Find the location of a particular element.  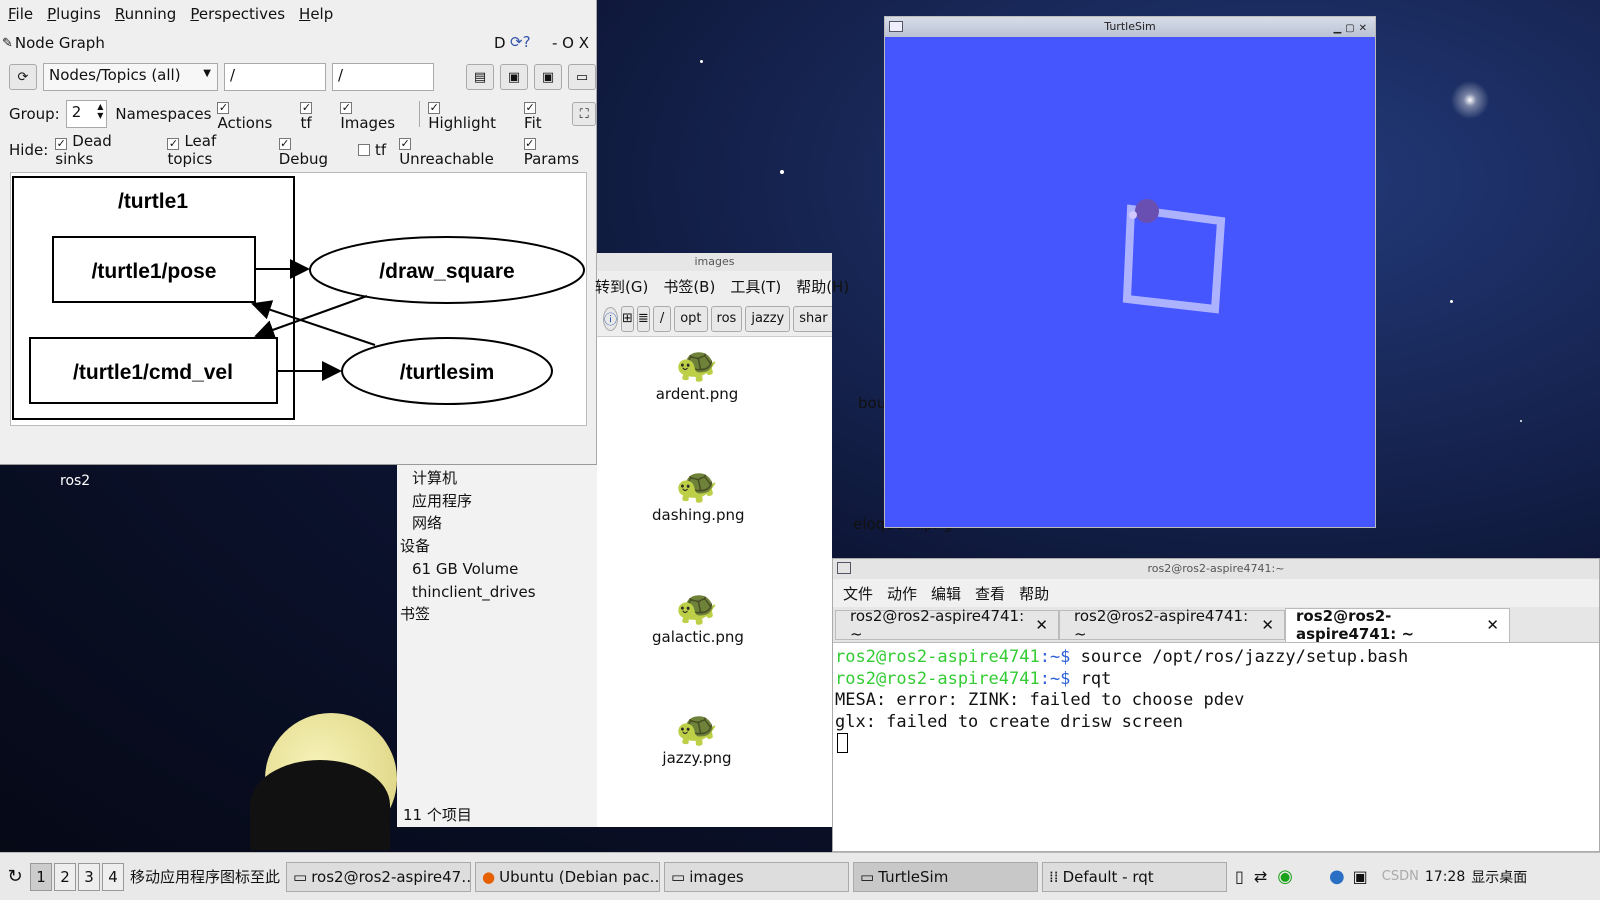

spin-arrows-icon: ▲ ▼ is located at coordinates (100, 111).